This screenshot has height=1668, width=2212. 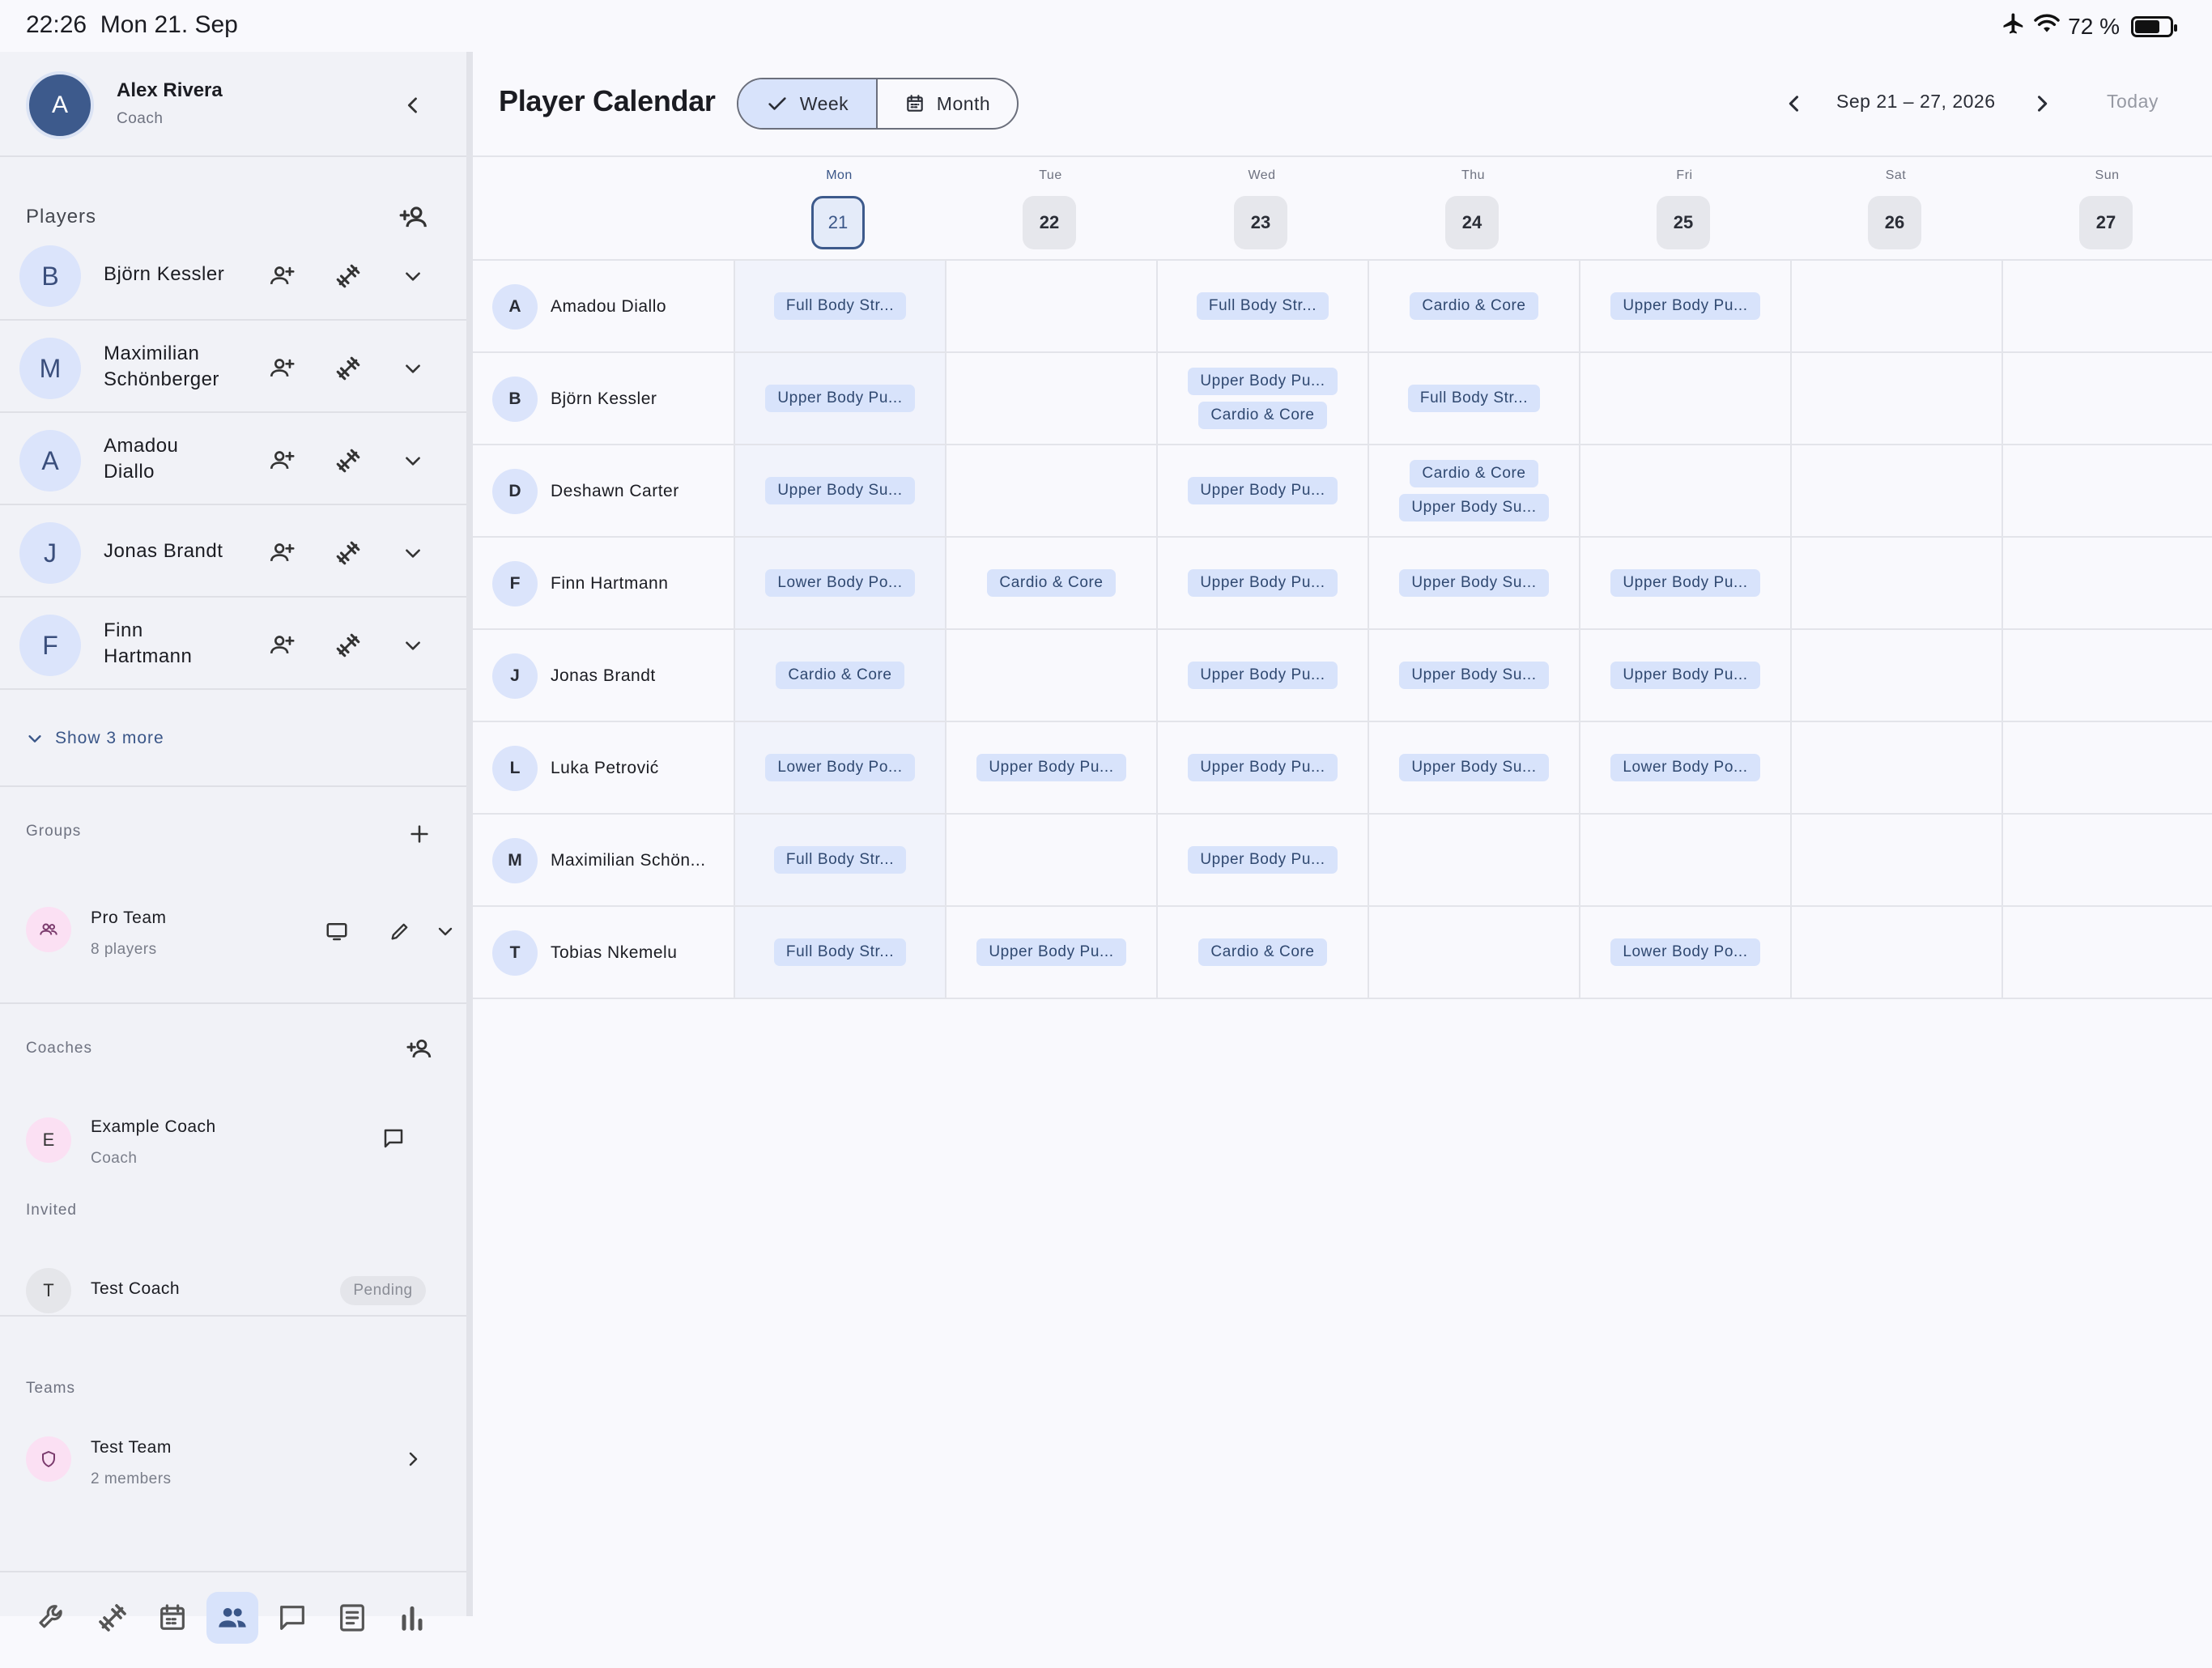 What do you see at coordinates (233, 552) in the screenshot?
I see `player-row: J Jonas Brandt` at bounding box center [233, 552].